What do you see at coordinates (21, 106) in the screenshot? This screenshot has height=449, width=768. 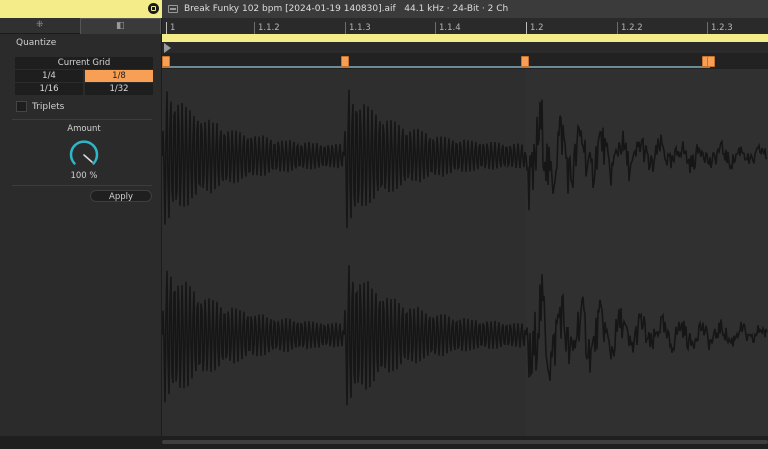 I see `triplets-checkbox` at bounding box center [21, 106].